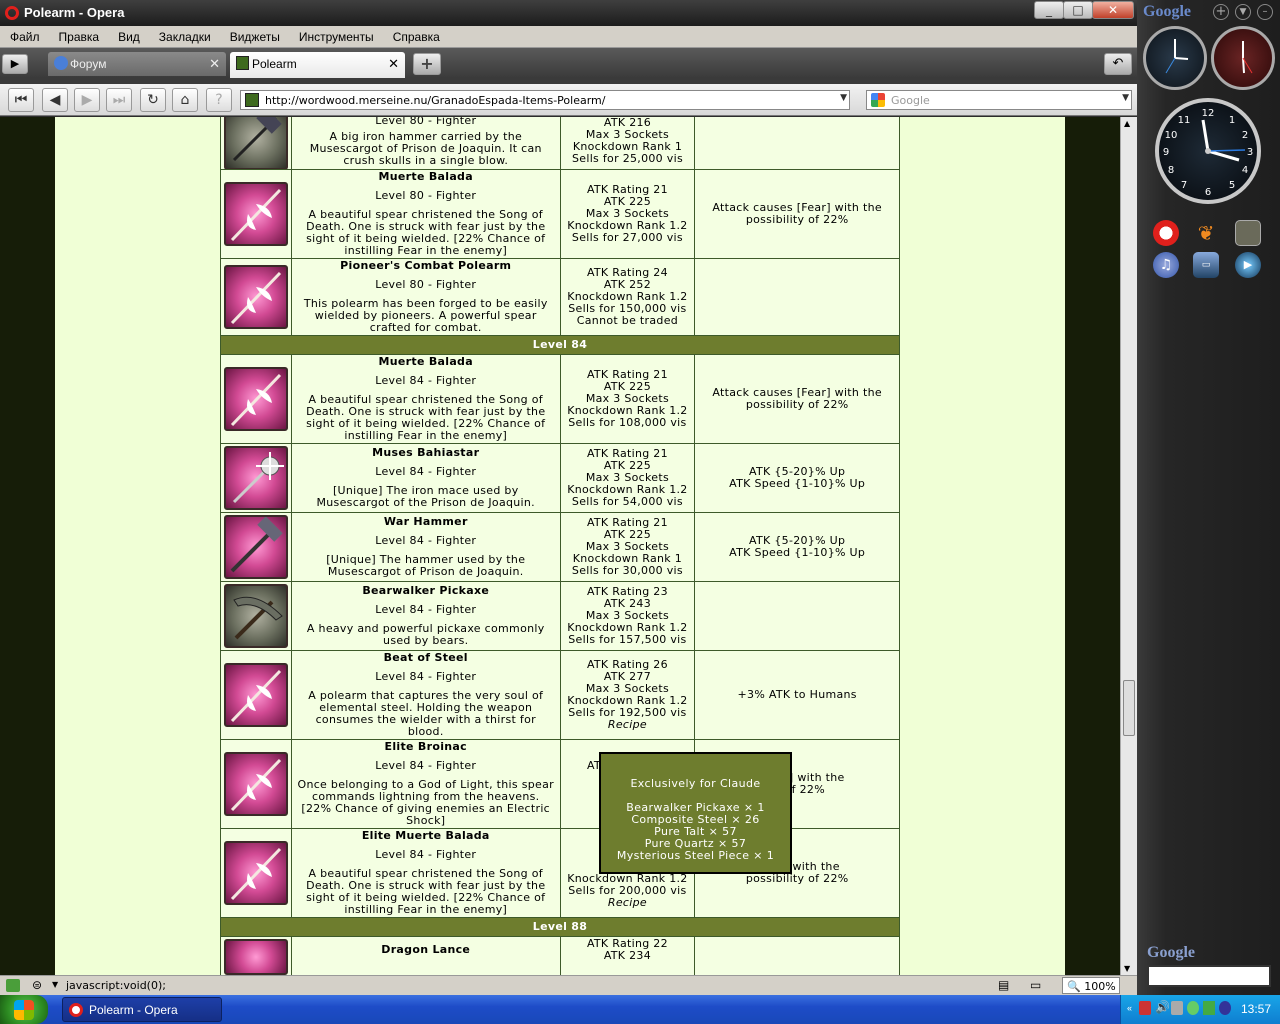 This screenshot has width=1280, height=1024. What do you see at coordinates (153, 100) in the screenshot?
I see `reload-icon: ↻` at bounding box center [153, 100].